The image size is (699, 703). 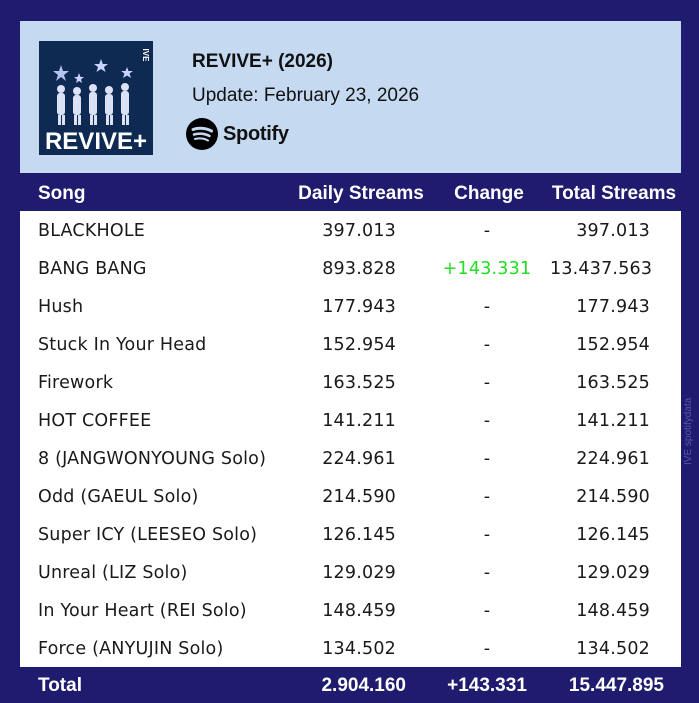 What do you see at coordinates (152, 459) in the screenshot?
I see `song-name: 8 (JANGWONYOUNG Solo)` at bounding box center [152, 459].